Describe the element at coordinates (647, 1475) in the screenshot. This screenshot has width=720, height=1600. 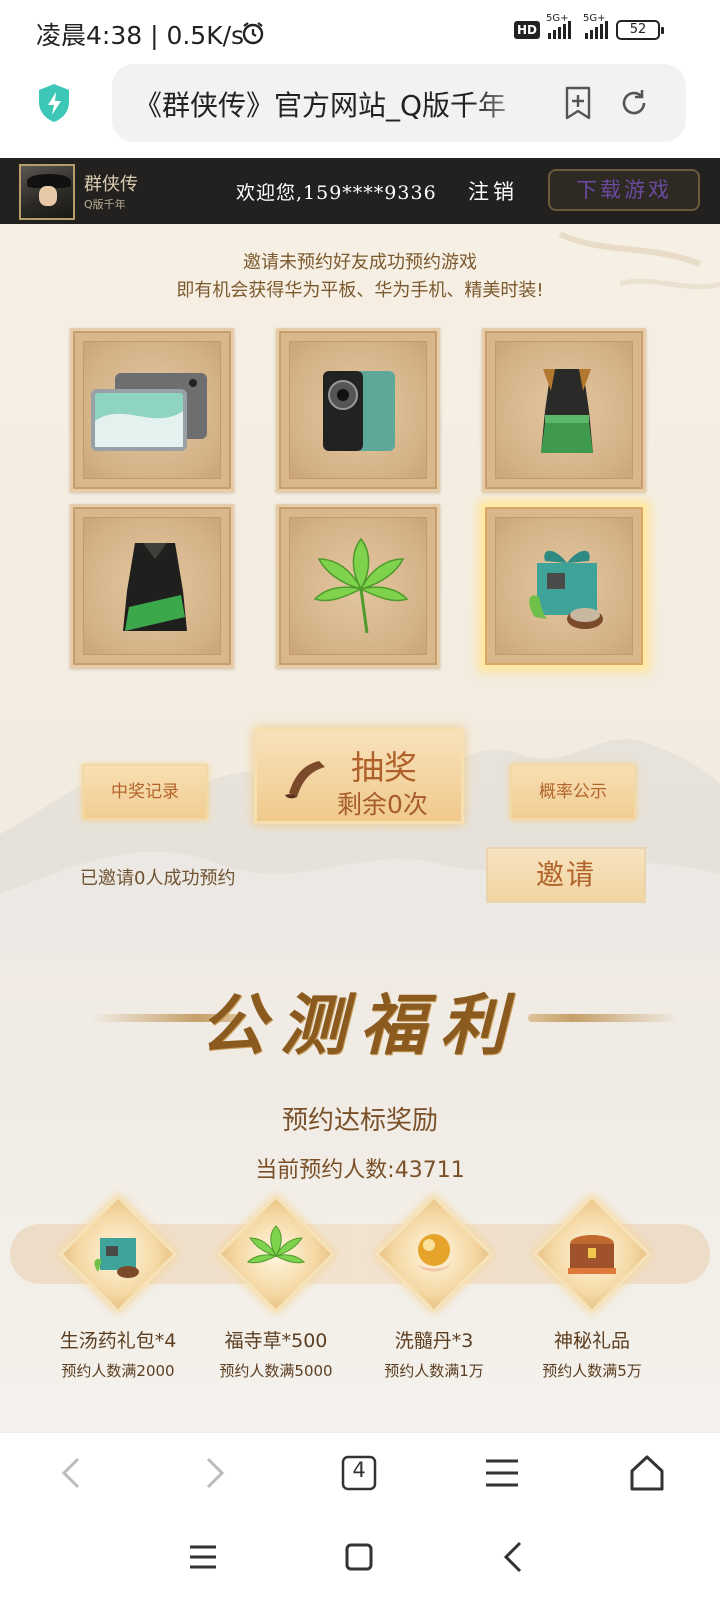
I see `home-icon` at that location.